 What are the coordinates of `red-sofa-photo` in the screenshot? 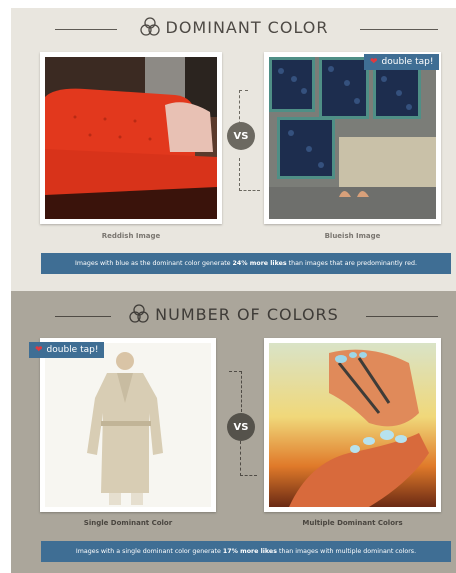 It's located at (131, 138).